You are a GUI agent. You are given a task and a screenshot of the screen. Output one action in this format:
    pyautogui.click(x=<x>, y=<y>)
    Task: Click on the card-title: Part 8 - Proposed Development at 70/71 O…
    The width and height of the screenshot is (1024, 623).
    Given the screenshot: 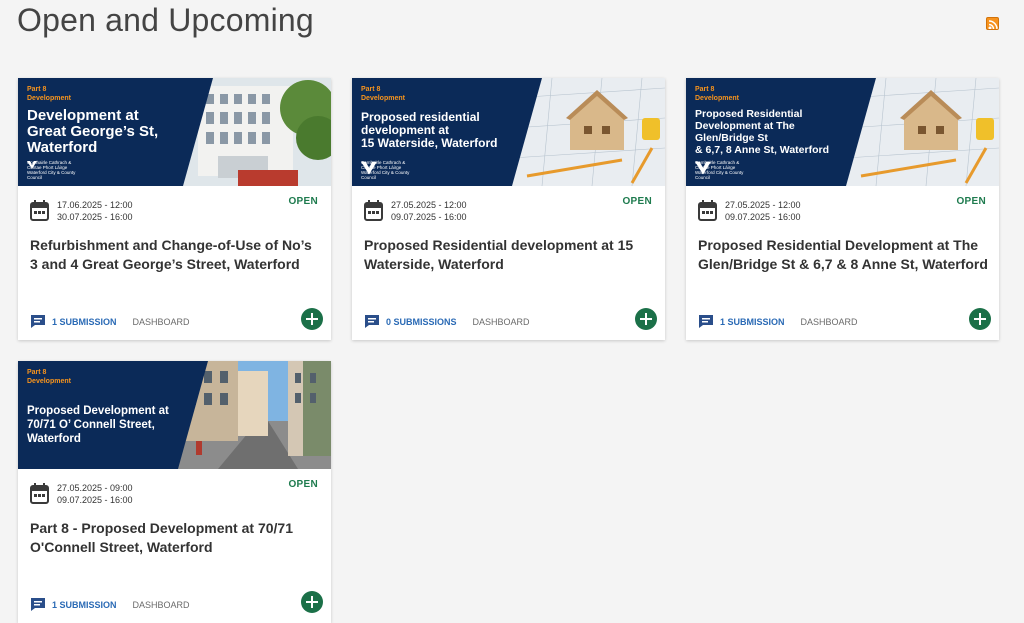 What is the action you would take?
    pyautogui.click(x=175, y=538)
    